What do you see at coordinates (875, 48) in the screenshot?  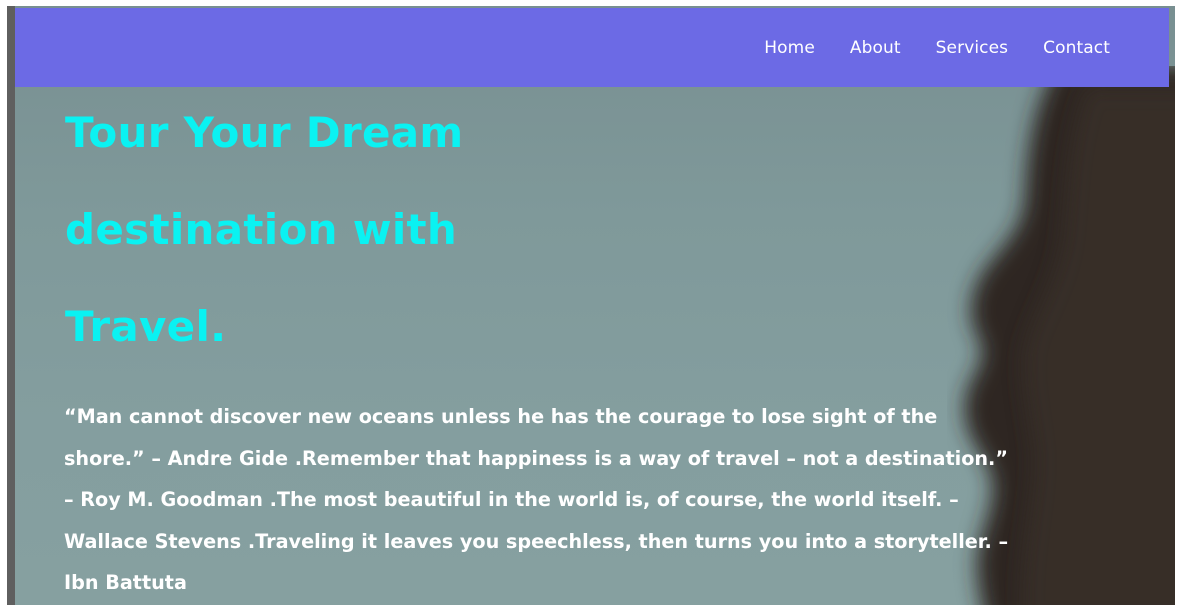 I see `nav-link-about: About` at bounding box center [875, 48].